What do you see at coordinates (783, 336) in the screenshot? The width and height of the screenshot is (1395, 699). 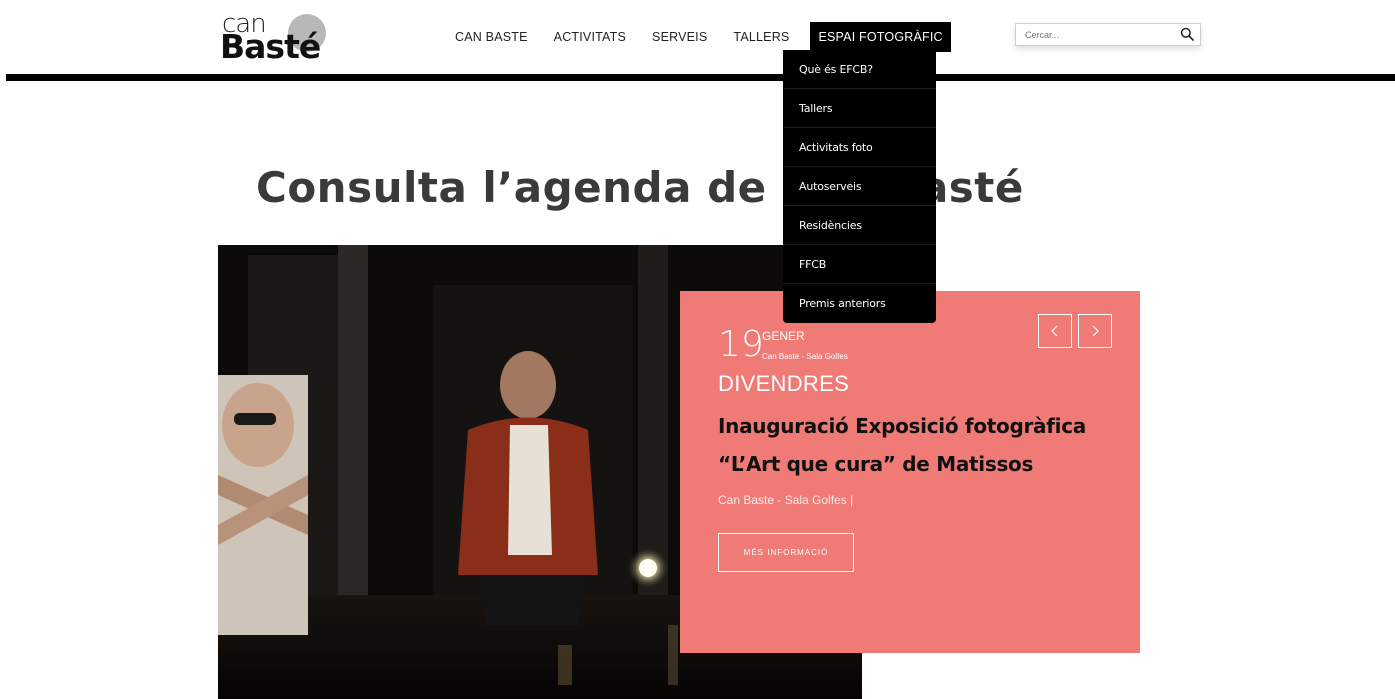 I see `event-month: GENER` at bounding box center [783, 336].